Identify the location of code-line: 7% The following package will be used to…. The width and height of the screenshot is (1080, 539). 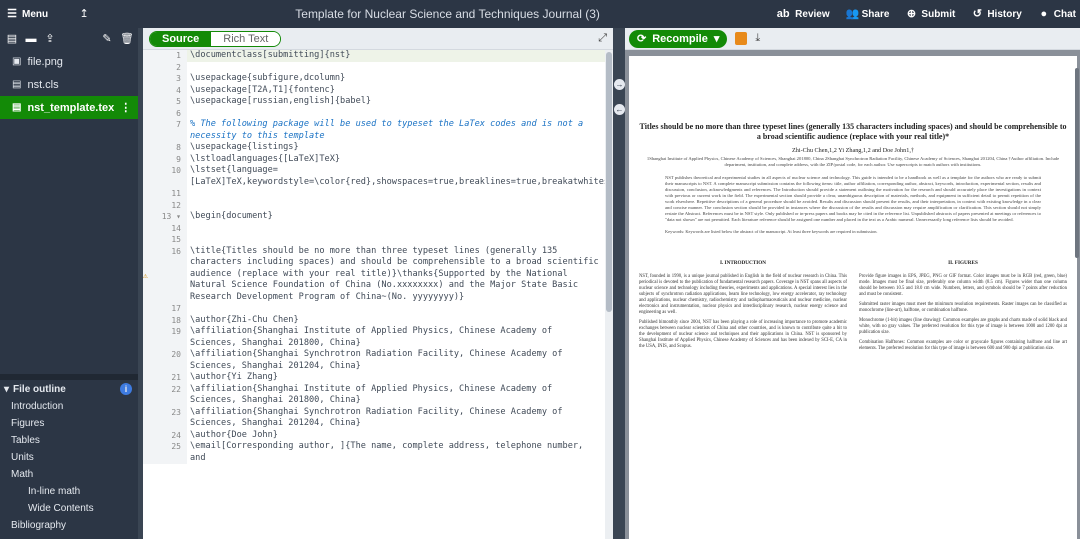
(374, 130).